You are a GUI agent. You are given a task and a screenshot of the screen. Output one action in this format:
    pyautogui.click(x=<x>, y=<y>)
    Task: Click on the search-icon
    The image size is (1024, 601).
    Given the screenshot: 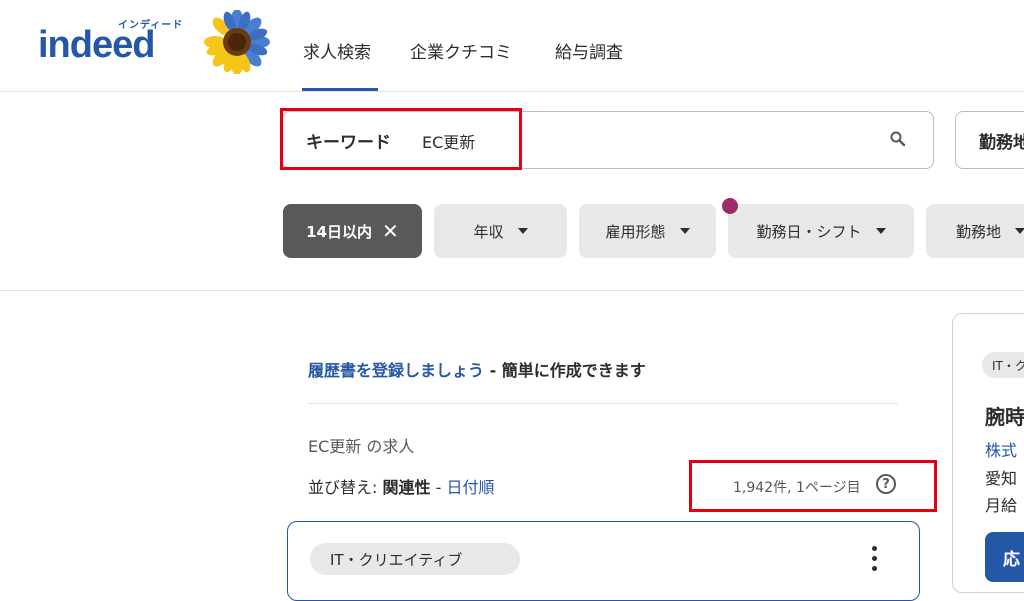 What is the action you would take?
    pyautogui.click(x=898, y=139)
    